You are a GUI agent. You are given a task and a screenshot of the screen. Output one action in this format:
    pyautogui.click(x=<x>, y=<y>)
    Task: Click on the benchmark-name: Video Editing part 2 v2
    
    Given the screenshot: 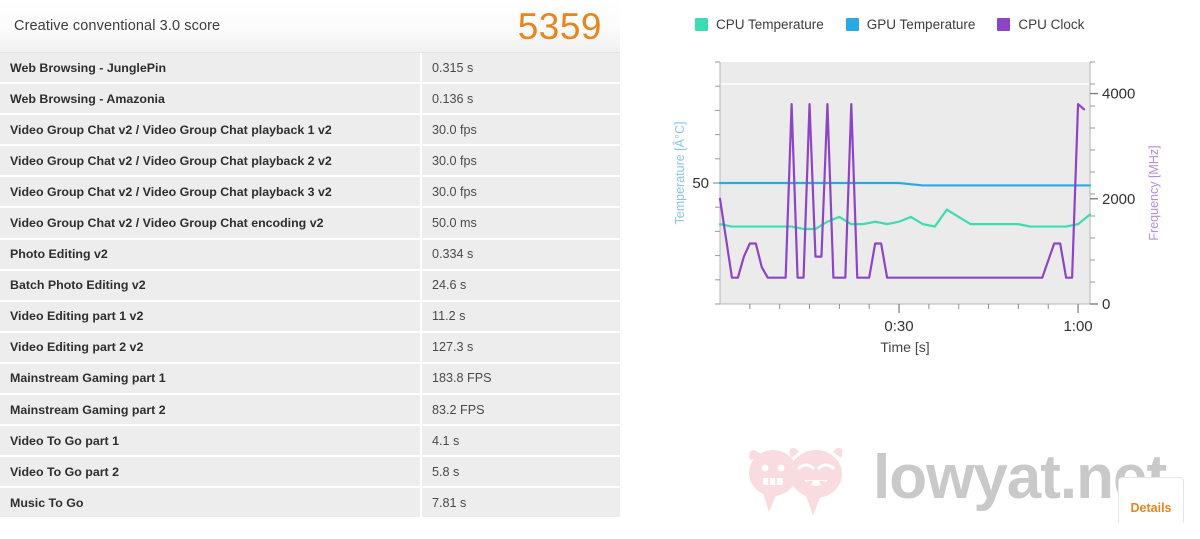 What is the action you would take?
    pyautogui.click(x=77, y=347)
    